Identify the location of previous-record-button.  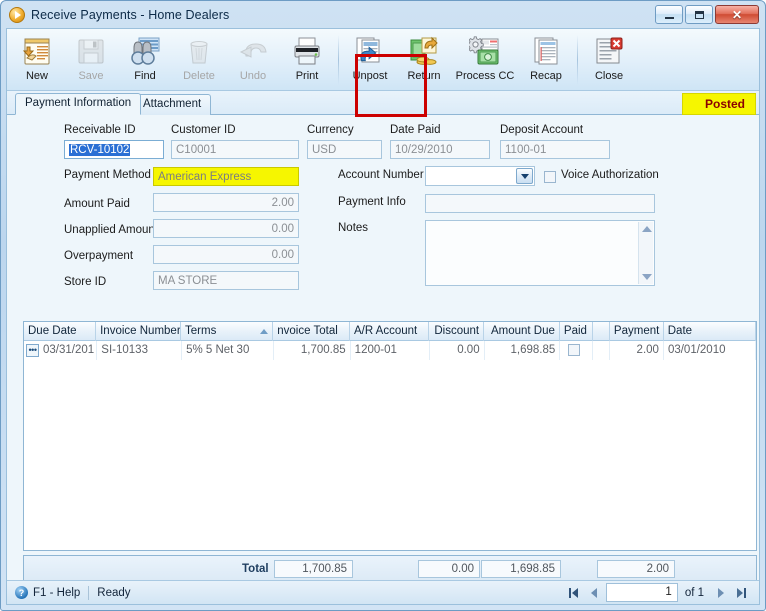
(594, 592).